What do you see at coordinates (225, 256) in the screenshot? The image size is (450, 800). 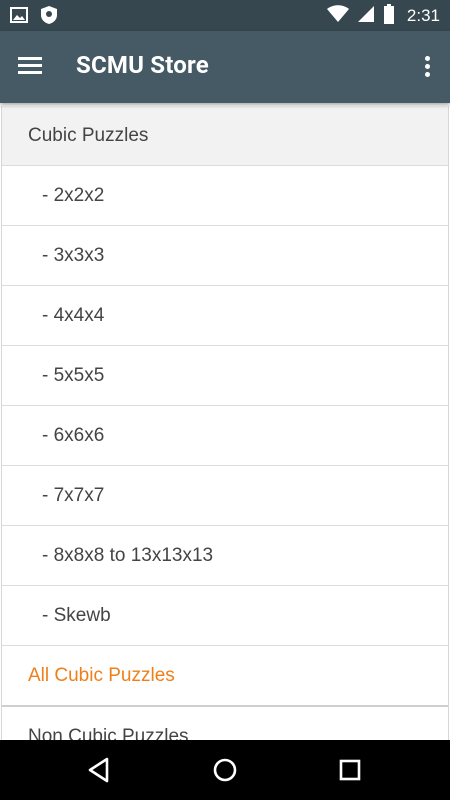 I see `list-item-3x3x3: - 3x3x3` at bounding box center [225, 256].